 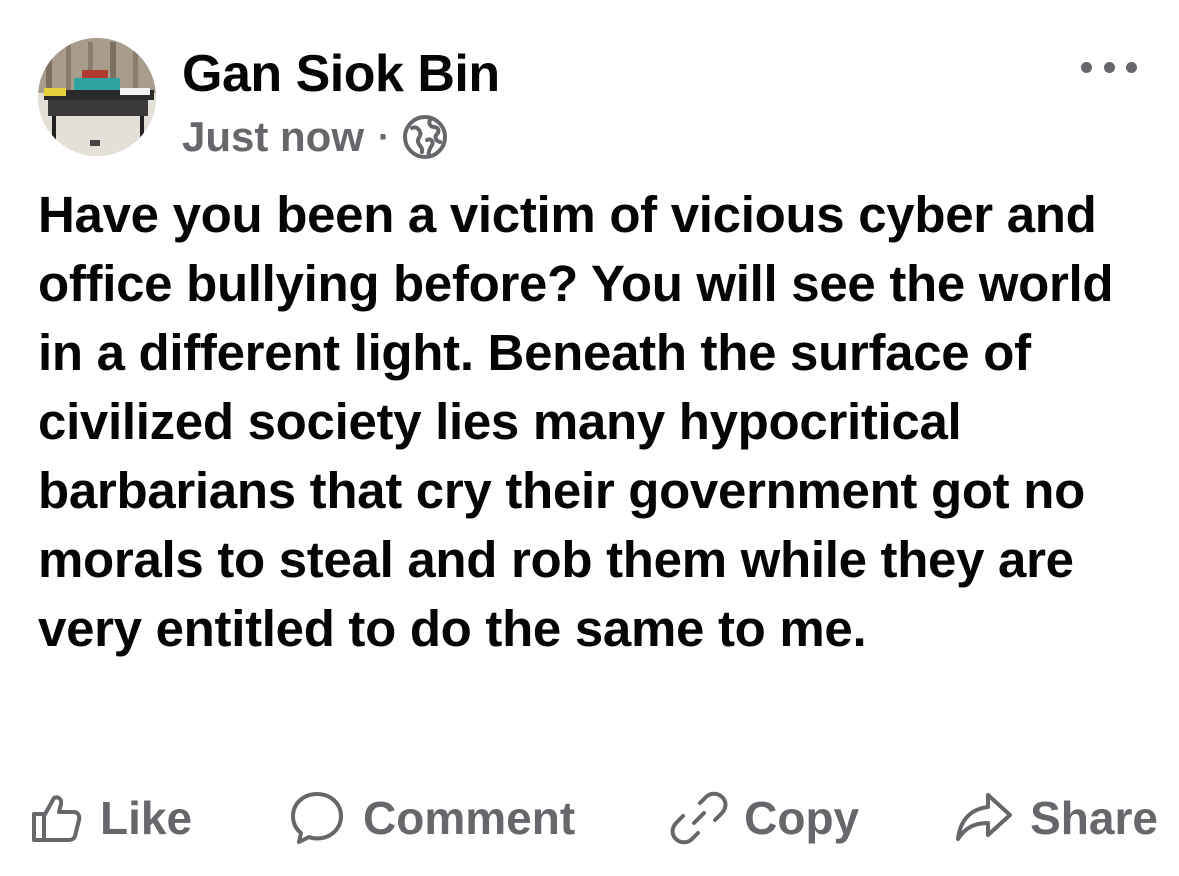 I want to click on avatar-photo, so click(x=97, y=97).